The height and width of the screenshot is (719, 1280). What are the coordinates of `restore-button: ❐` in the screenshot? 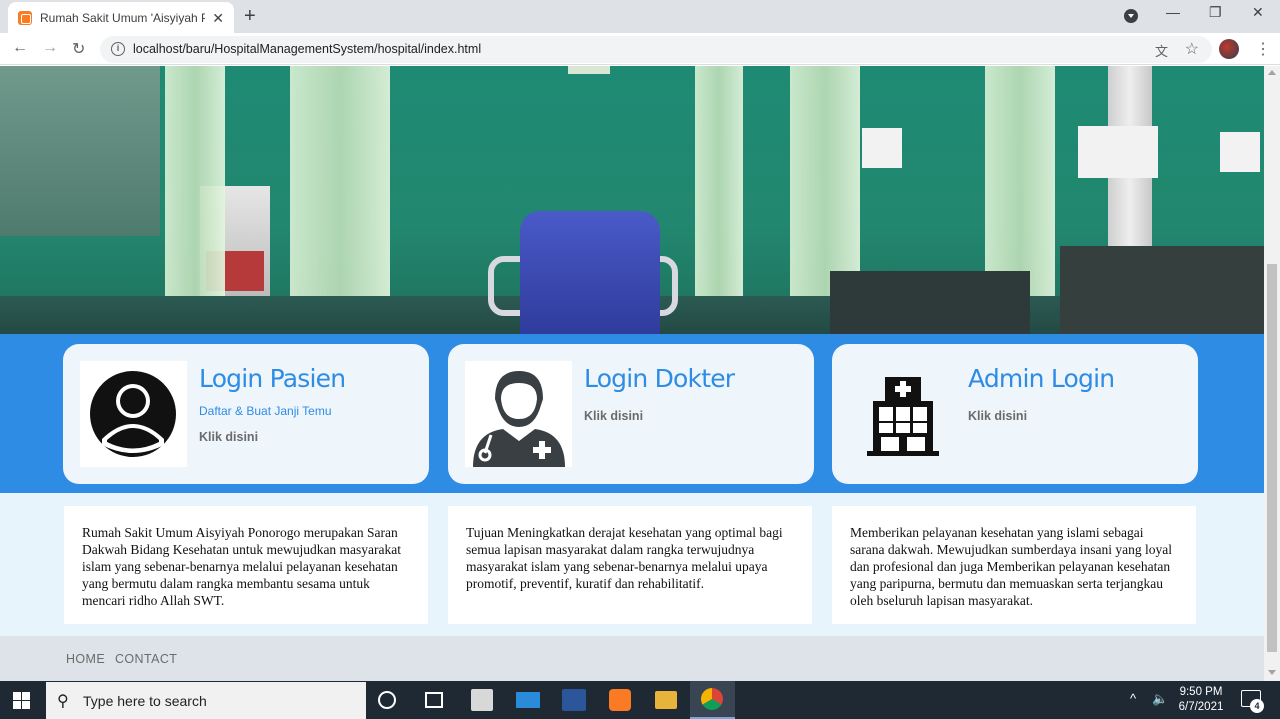 It's located at (1215, 12).